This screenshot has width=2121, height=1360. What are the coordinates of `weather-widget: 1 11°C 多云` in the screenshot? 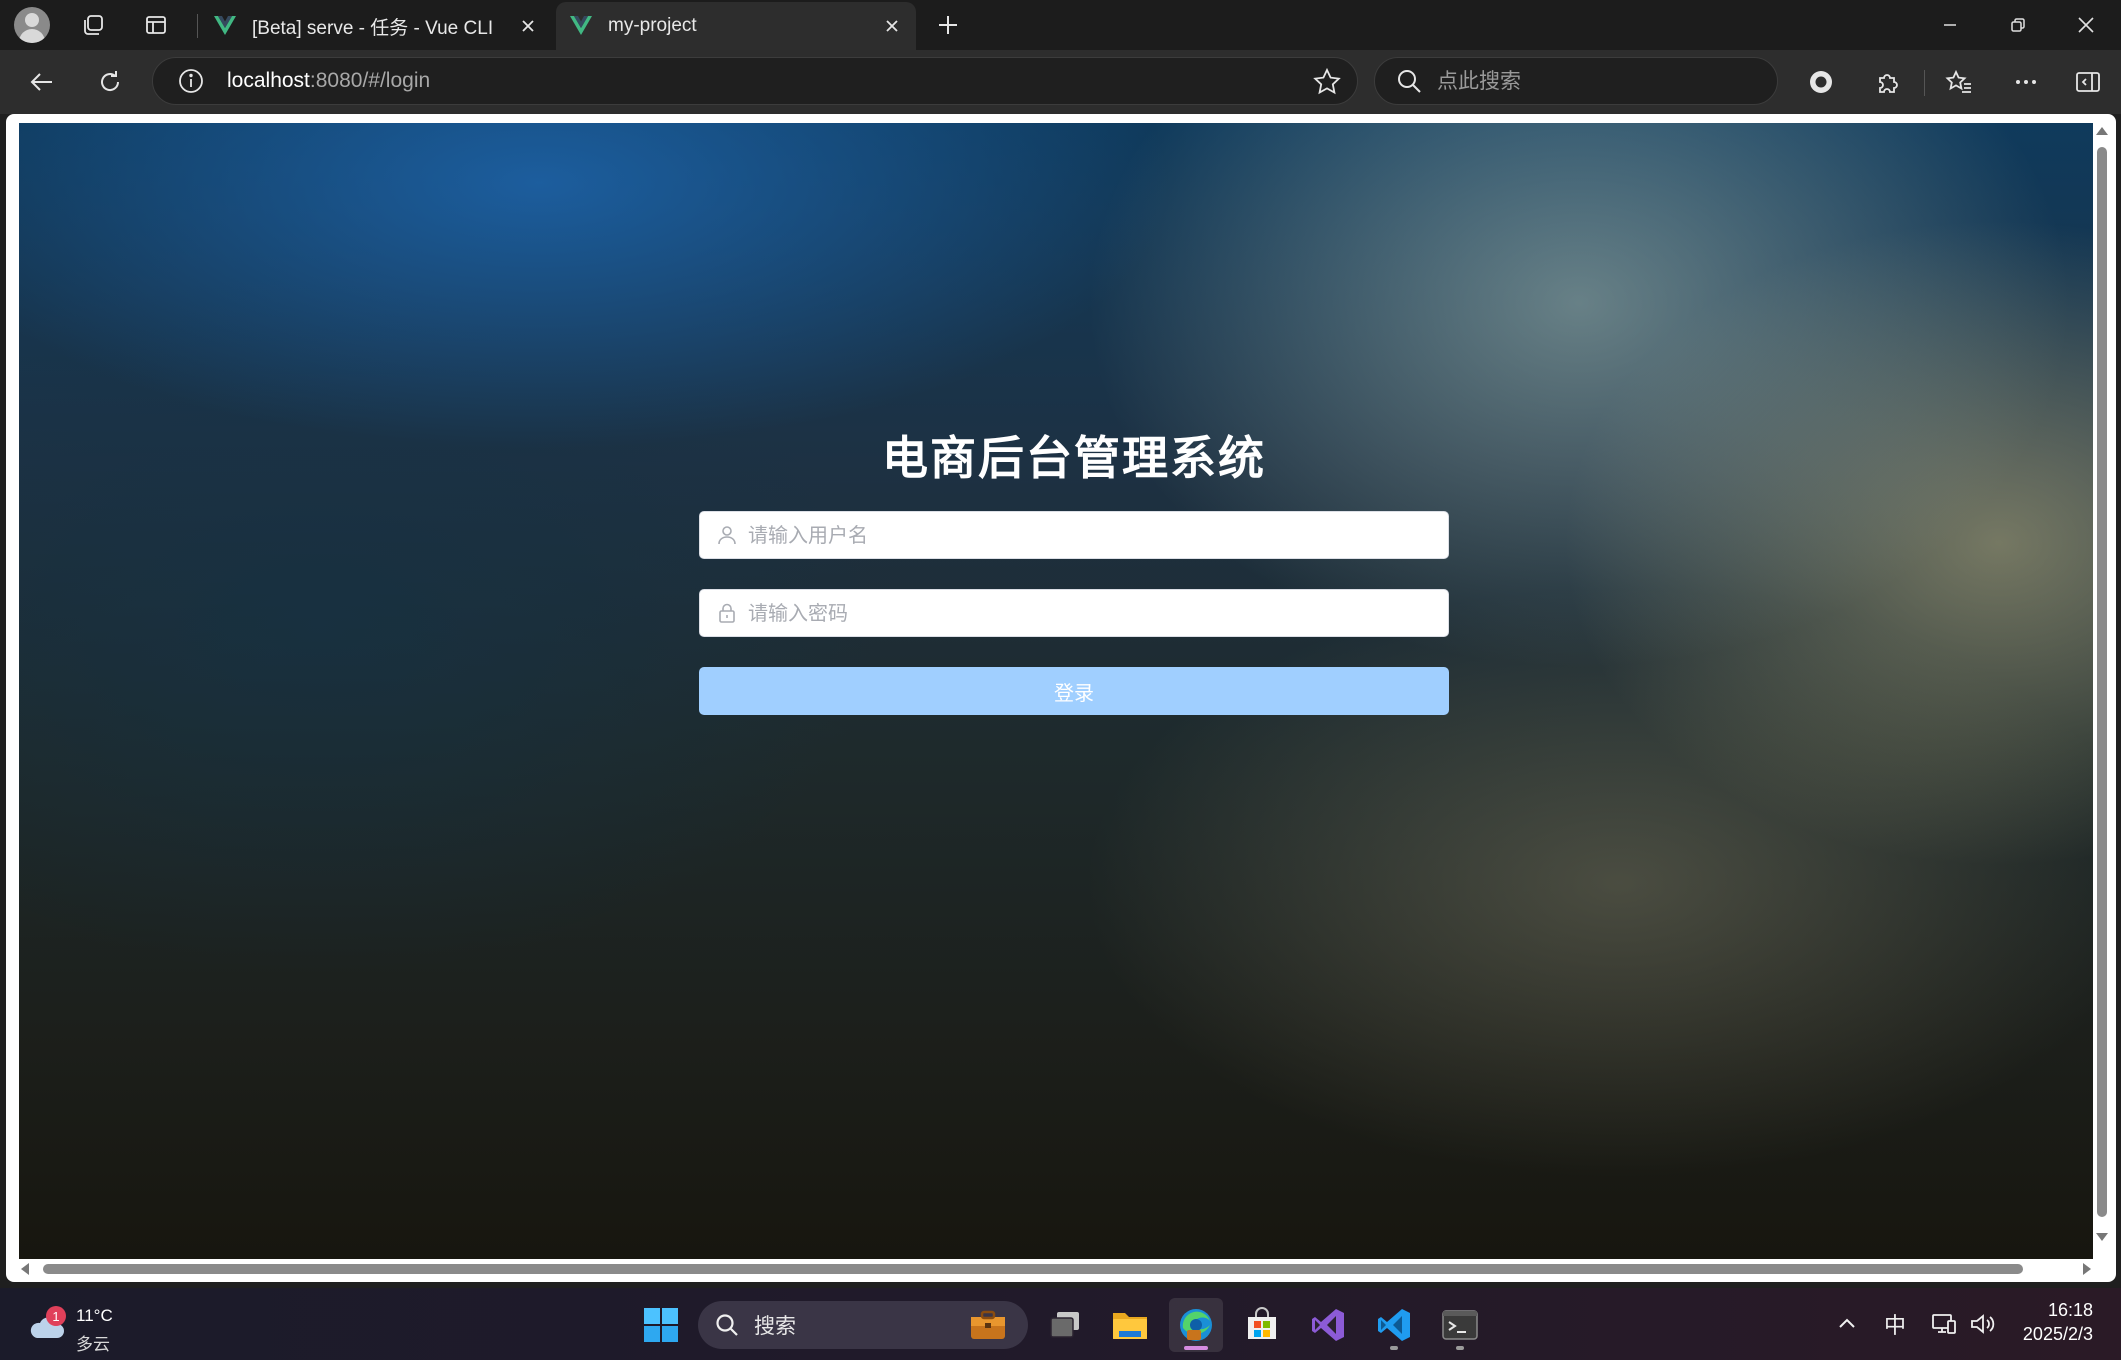 It's located at (76, 1324).